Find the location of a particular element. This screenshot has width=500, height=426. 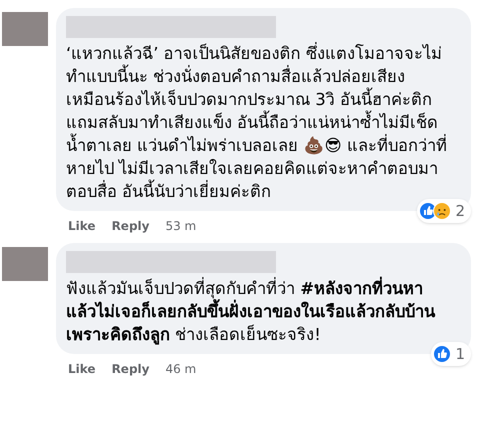

reaction-summary: 2 is located at coordinates (444, 210).